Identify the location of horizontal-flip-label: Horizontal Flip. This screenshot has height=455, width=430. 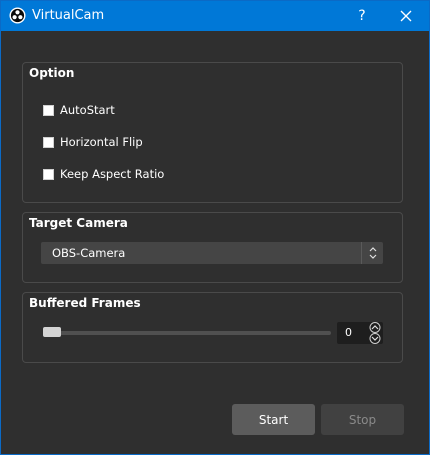
(101, 142).